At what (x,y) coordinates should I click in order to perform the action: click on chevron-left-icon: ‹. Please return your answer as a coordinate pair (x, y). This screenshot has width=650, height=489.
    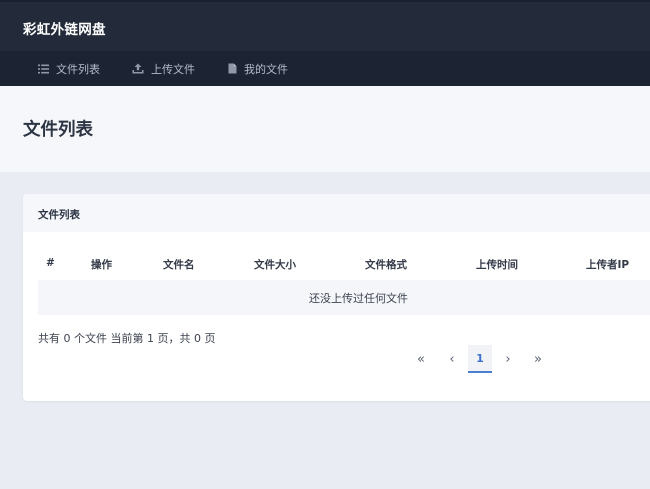
    Looking at the image, I should click on (452, 359).